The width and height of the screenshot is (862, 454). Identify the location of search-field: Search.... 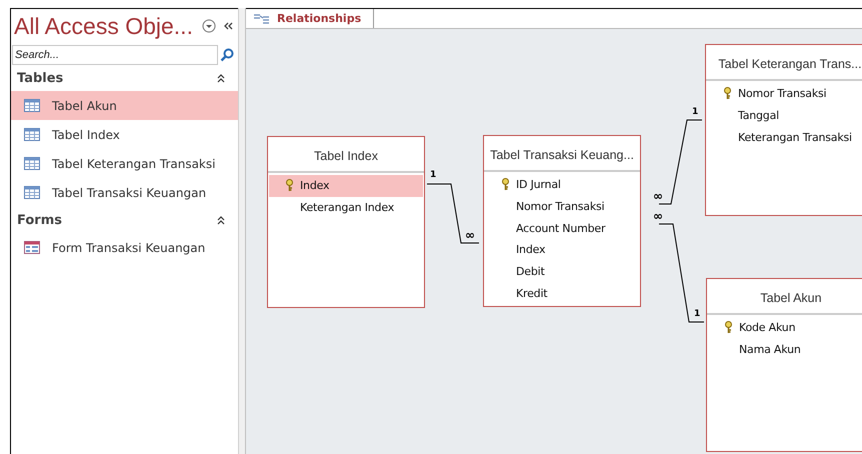
(115, 55).